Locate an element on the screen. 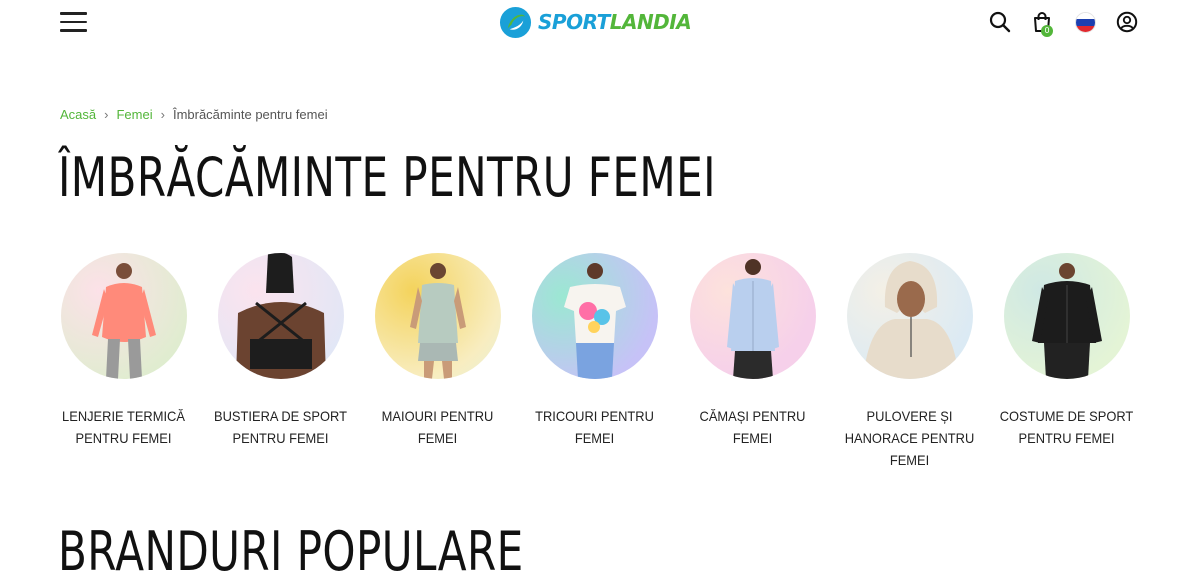  category-label: TRICOURI PENTRU FEMEI is located at coordinates (594, 427).